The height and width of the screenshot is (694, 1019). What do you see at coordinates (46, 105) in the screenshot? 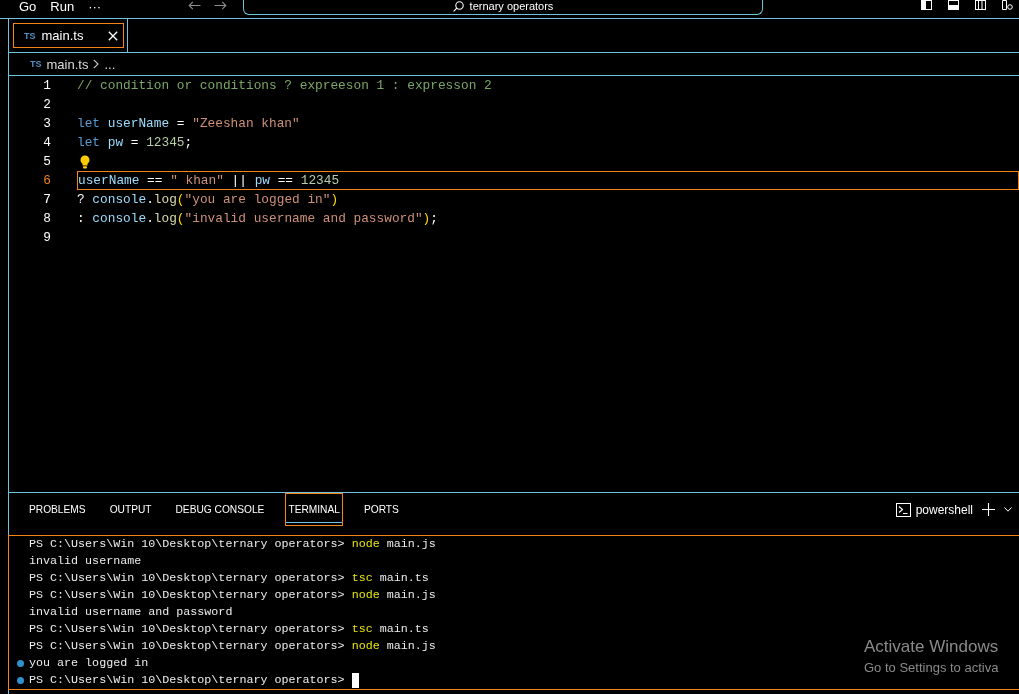
I see `line-number: 2` at bounding box center [46, 105].